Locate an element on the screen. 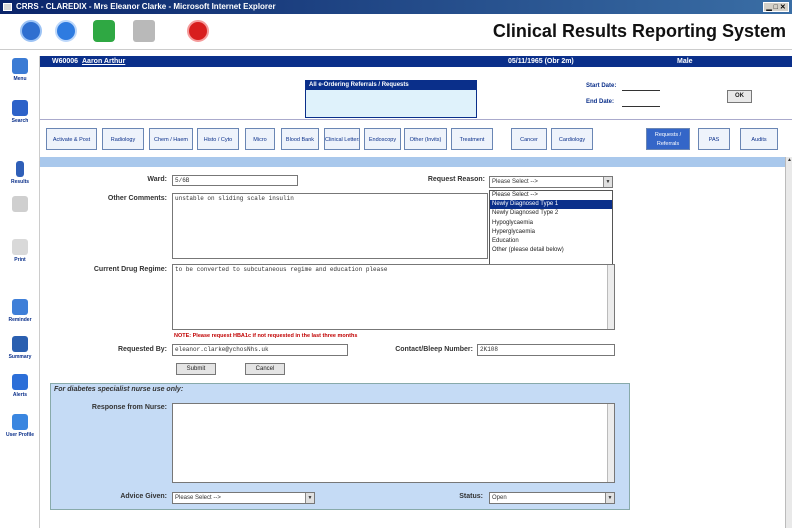 The height and width of the screenshot is (528, 792). tab-endoscopy: Endoscopy is located at coordinates (382, 139).